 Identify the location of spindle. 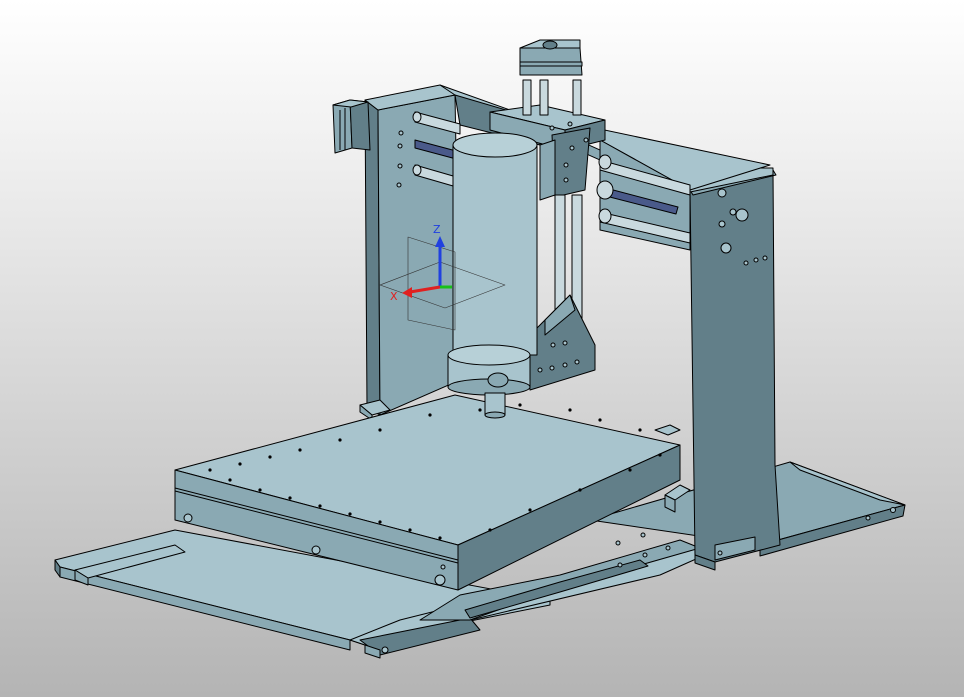
(492, 275).